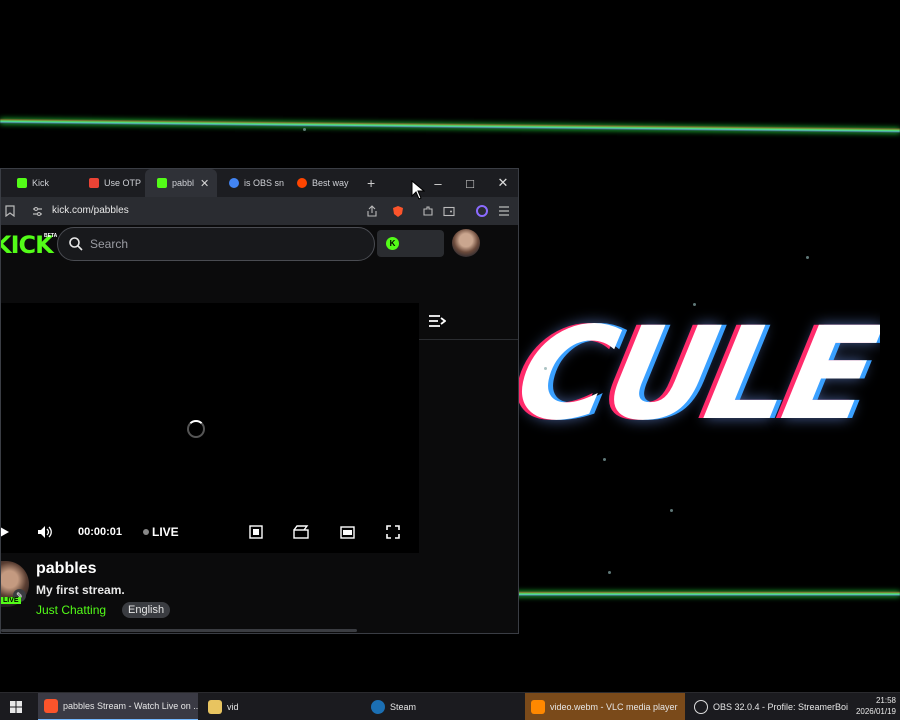 The image size is (900, 720). What do you see at coordinates (183, 183) in the screenshot?
I see `tab-label: pabbl` at bounding box center [183, 183].